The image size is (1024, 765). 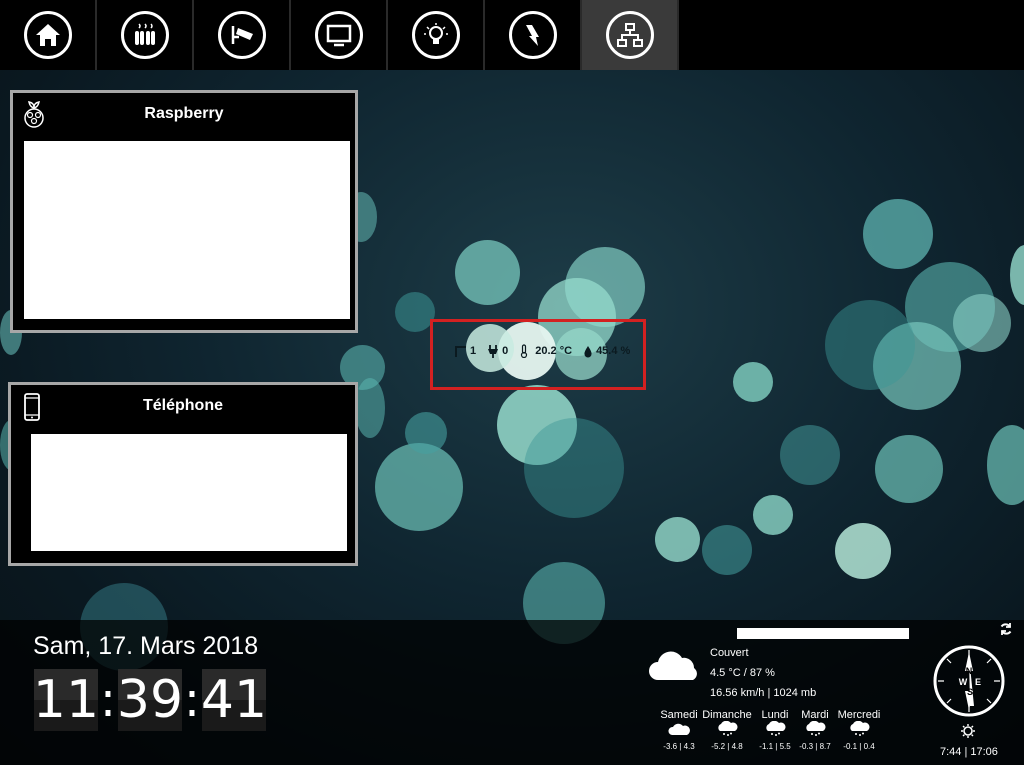 I want to click on lightning-icon, so click(x=532, y=35).